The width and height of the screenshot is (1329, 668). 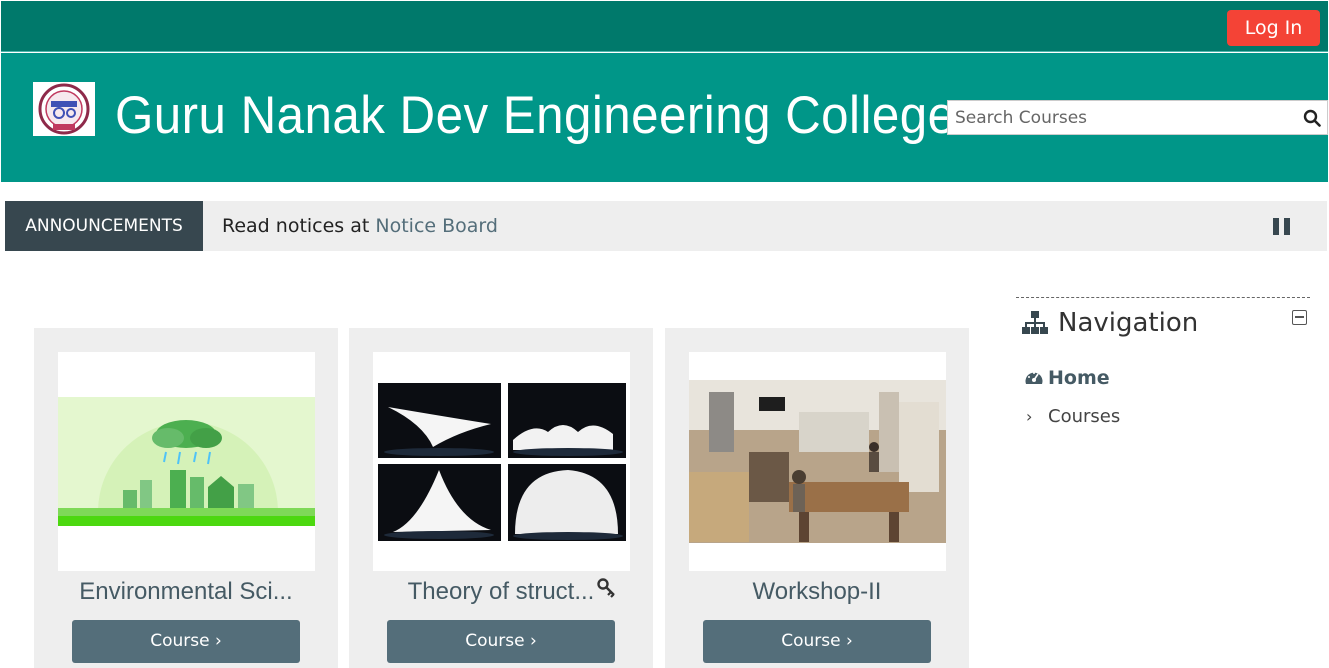 I want to click on nav-courses-label: Courses, so click(x=1084, y=416).